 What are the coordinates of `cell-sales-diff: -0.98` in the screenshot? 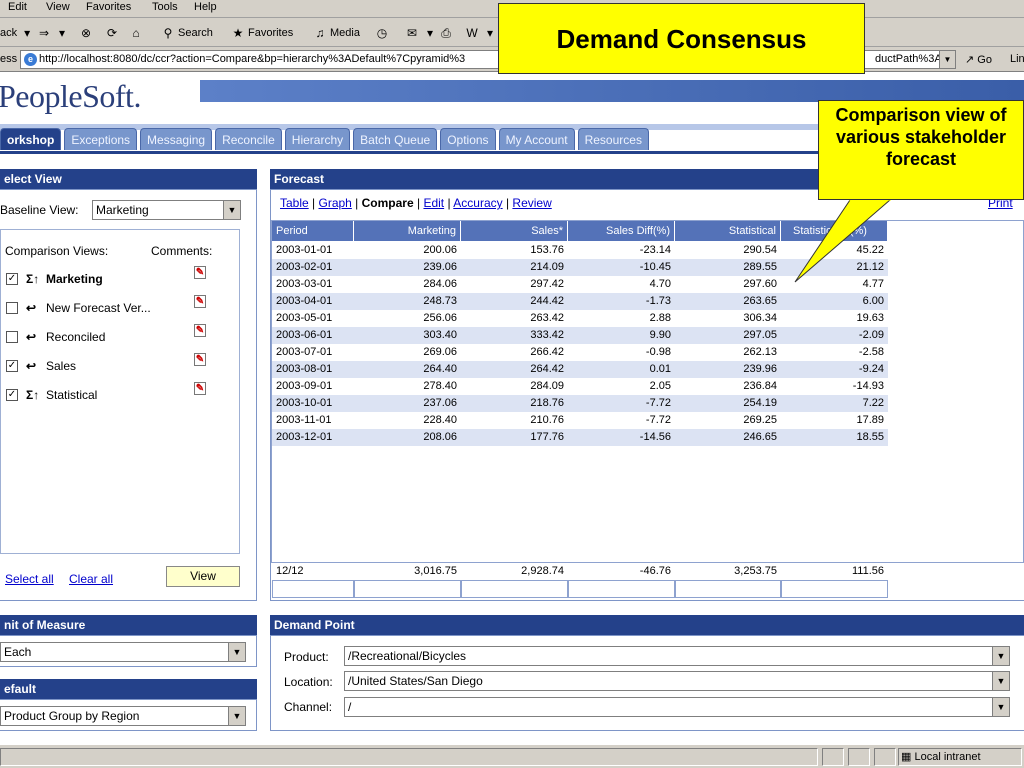 It's located at (658, 352).